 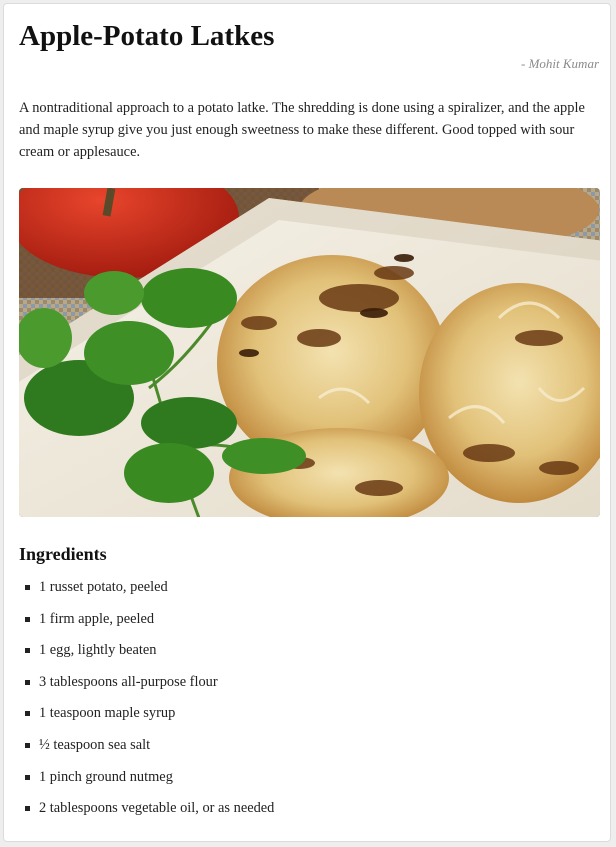 I want to click on ingredient-text: 1 pinch ground nutmeg, so click(x=106, y=776).